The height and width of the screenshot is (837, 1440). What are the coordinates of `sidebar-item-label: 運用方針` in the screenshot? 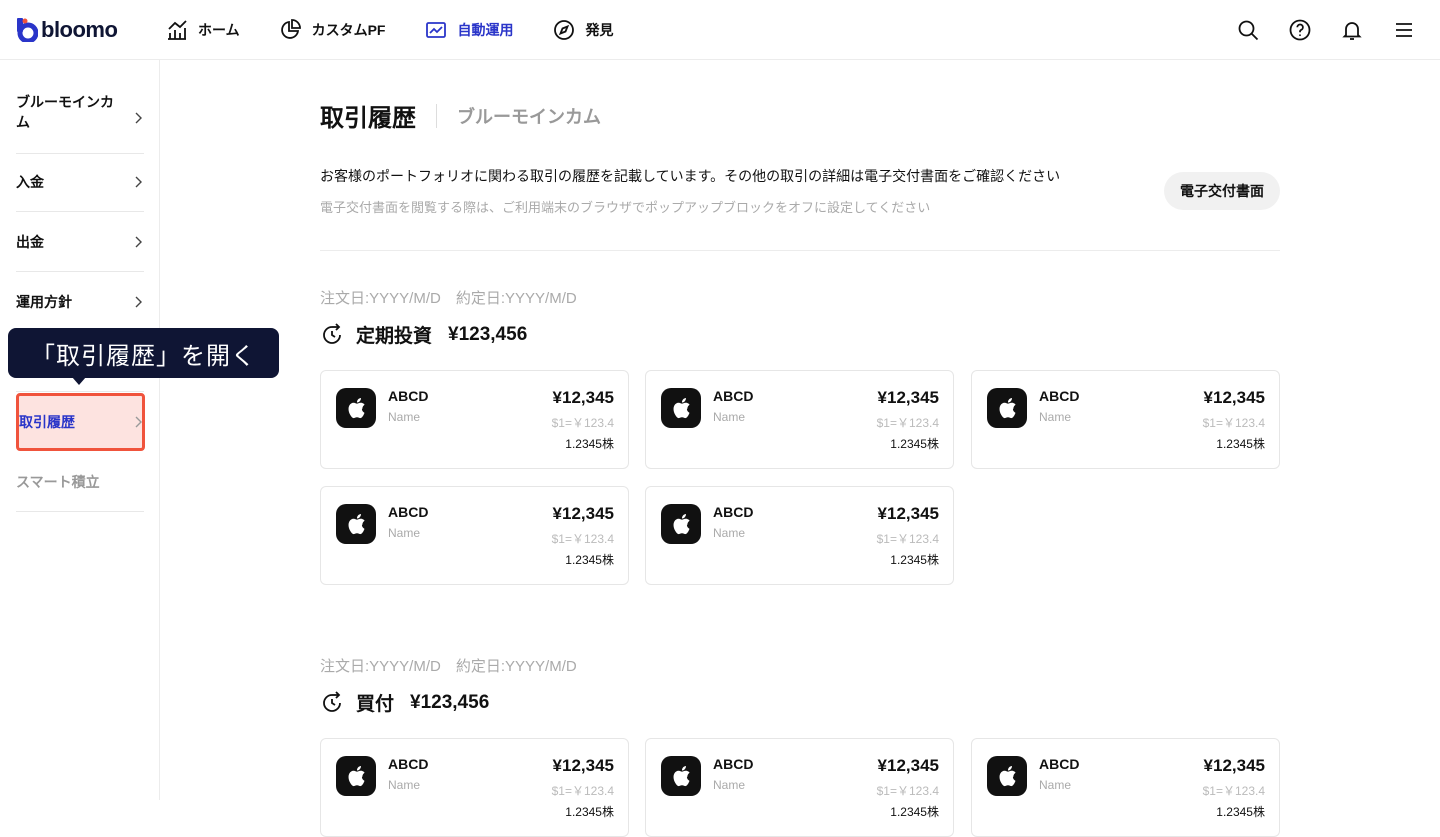 It's located at (44, 302).